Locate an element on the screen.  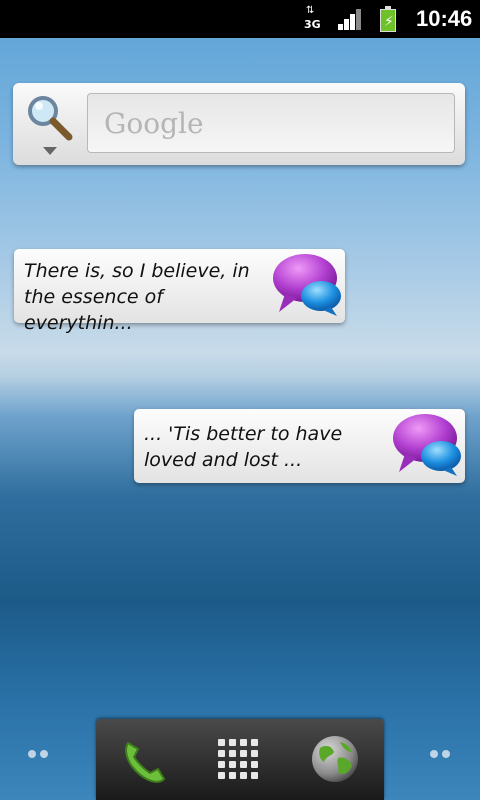
app-drawer-icon is located at coordinates (238, 759).